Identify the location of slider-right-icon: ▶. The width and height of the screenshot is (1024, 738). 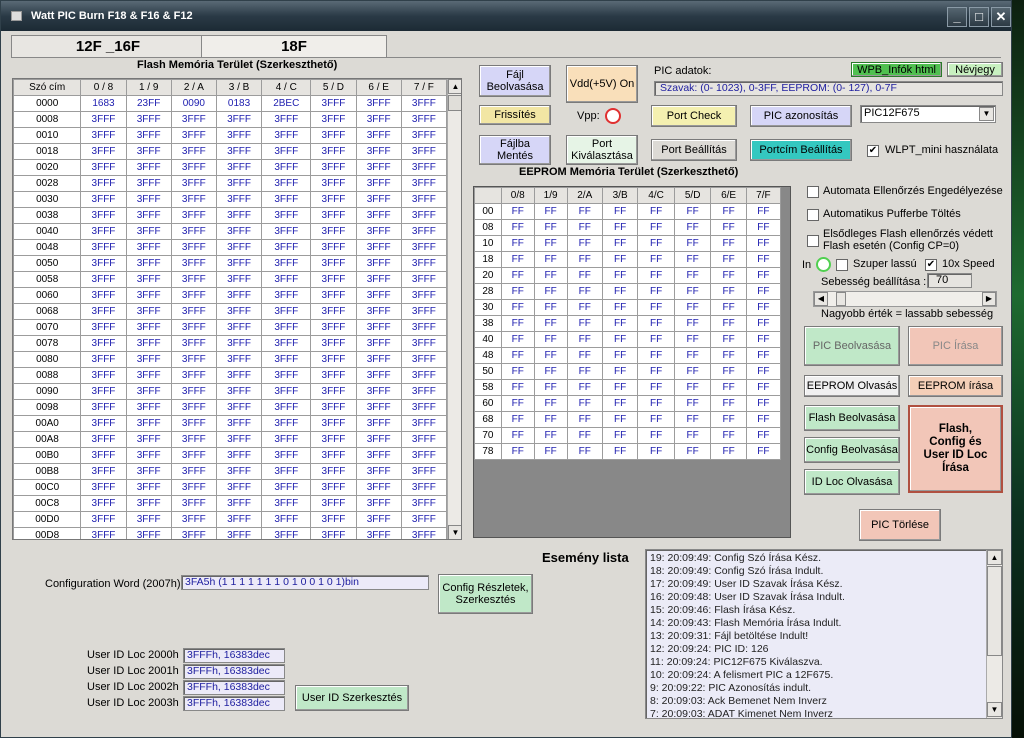
(989, 299).